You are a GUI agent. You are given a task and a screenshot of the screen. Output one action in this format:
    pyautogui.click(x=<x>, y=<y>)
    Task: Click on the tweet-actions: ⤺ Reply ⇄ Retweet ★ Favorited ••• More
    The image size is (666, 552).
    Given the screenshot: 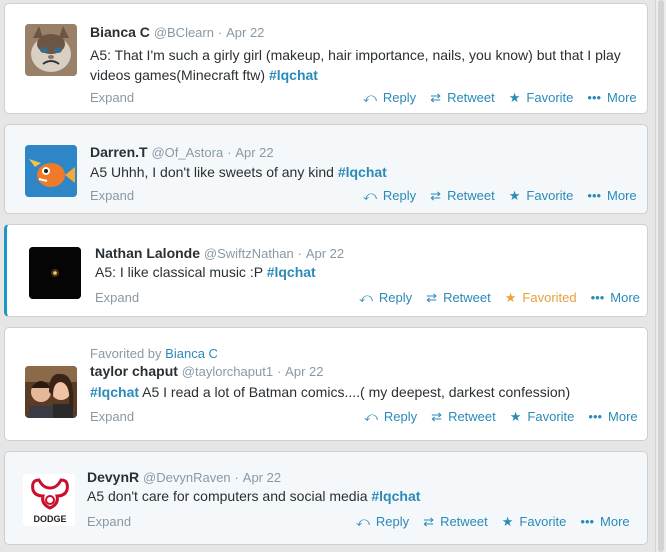 What is the action you would take?
    pyautogui.click(x=499, y=297)
    